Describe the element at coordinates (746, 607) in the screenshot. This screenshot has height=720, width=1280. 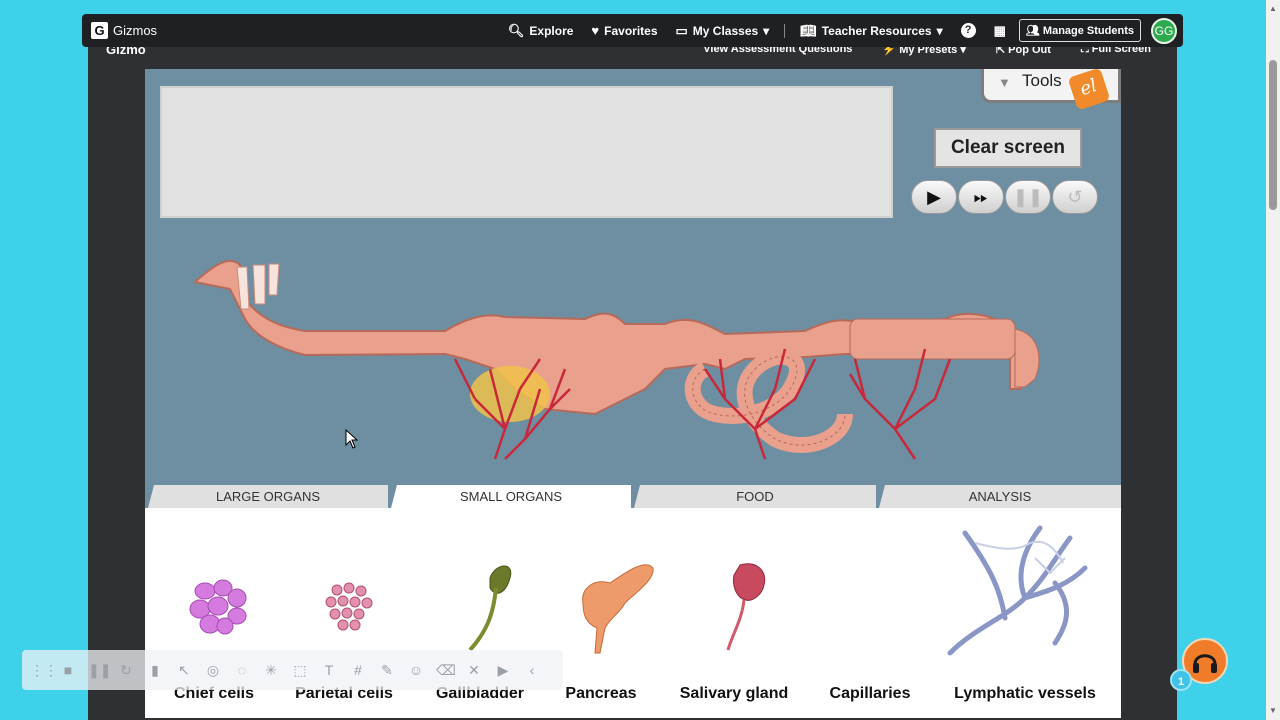
I see `salivary-gland-image` at that location.